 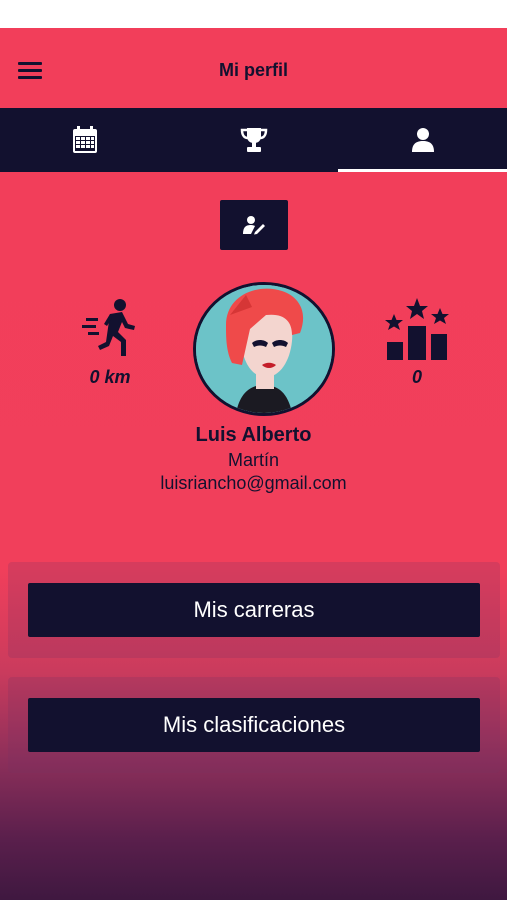 I want to click on tab-calendar, so click(x=84, y=140).